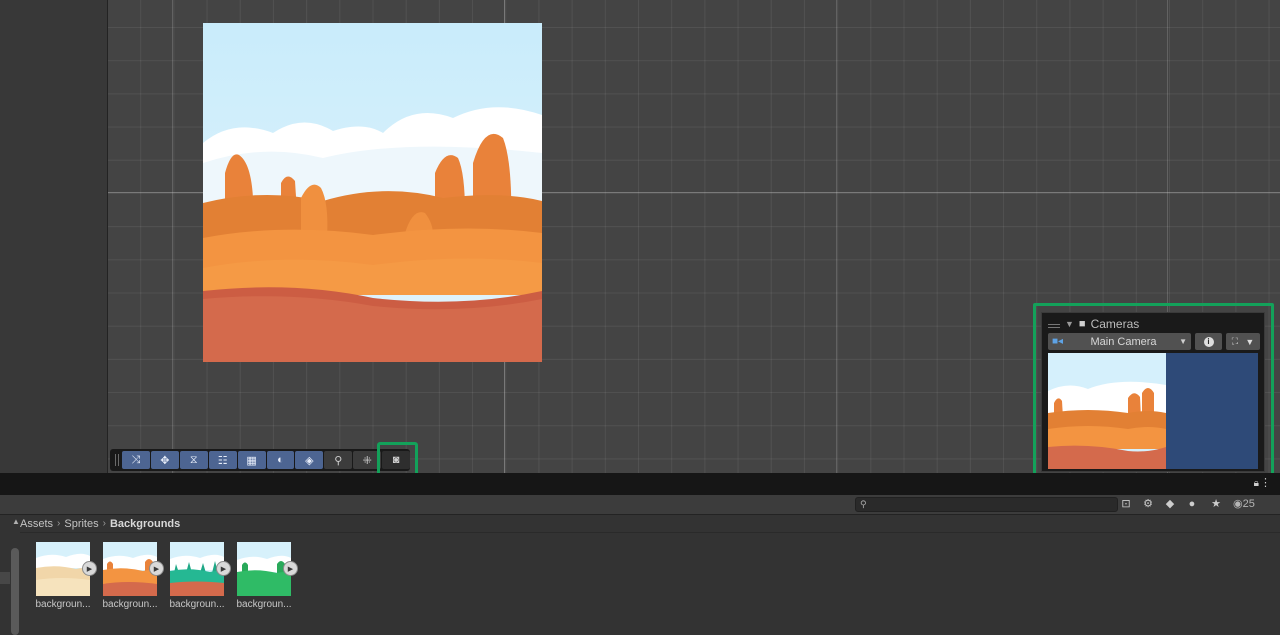 The width and height of the screenshot is (1280, 635). Describe the element at coordinates (1126, 504) in the screenshot. I see `search-by-type-icon: ⊡` at that location.